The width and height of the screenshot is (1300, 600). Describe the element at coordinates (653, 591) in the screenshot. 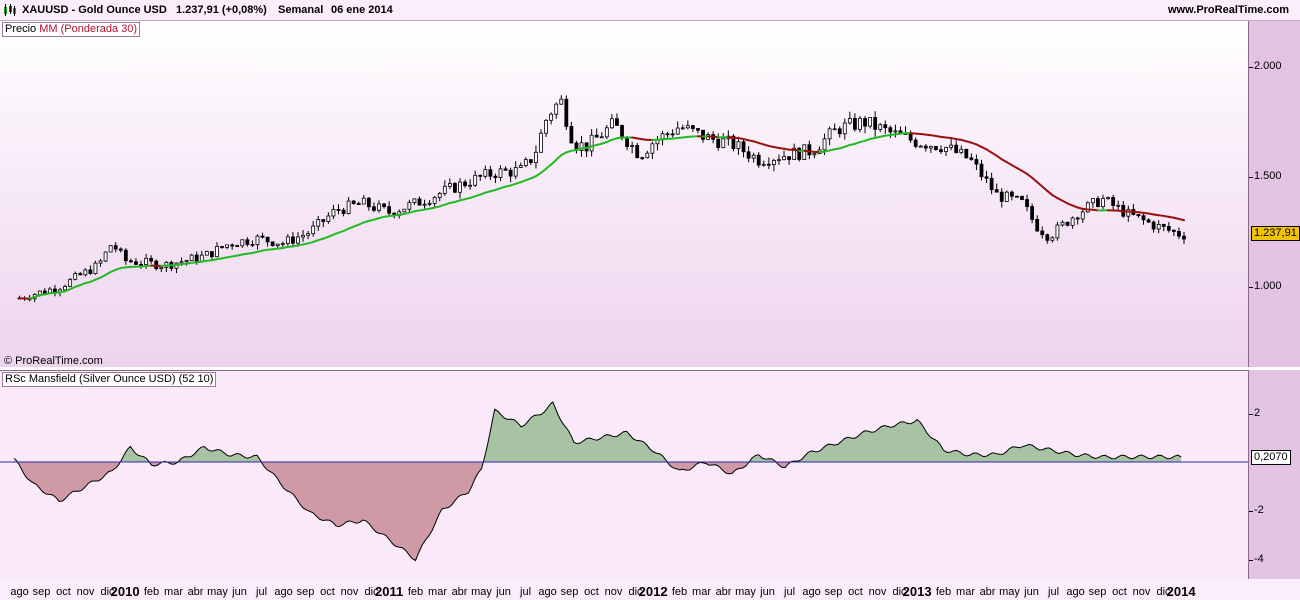

I see `time-axis-label: 2012` at that location.